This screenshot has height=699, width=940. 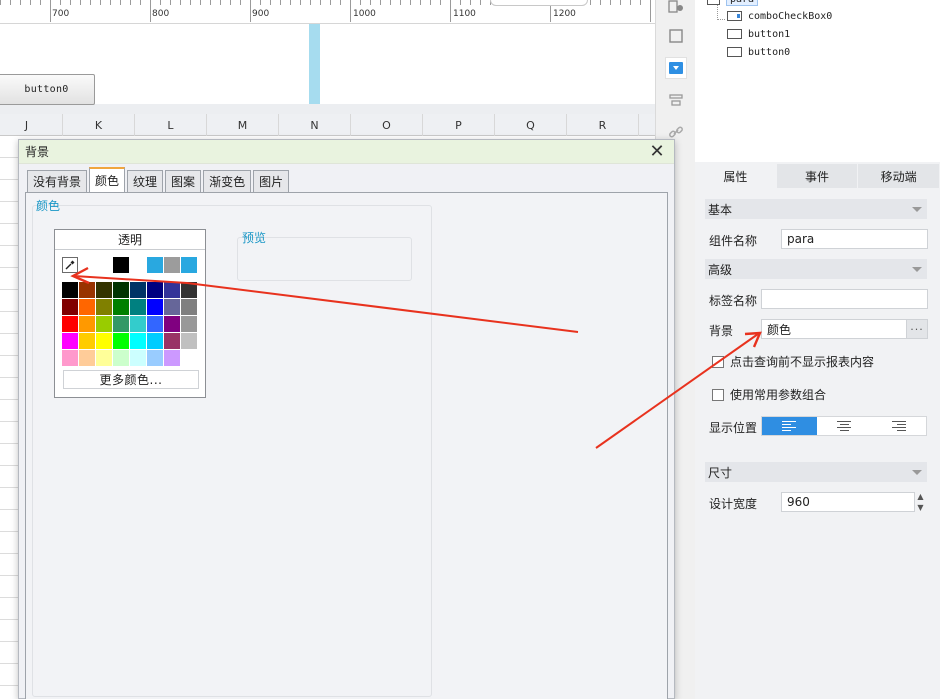 I want to click on close-icon: ✕, so click(x=657, y=152).